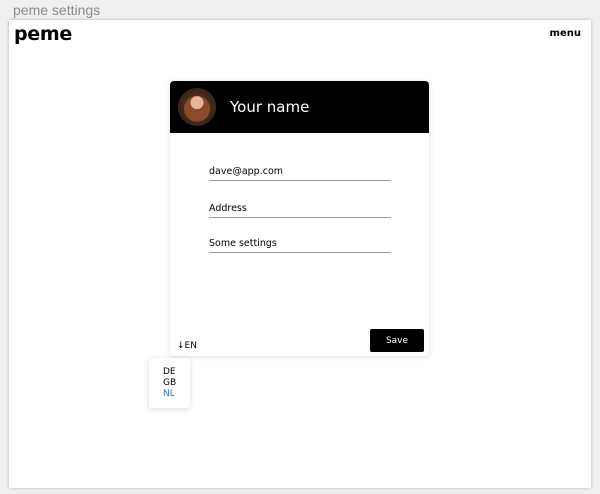 The height and width of the screenshot is (494, 600). Describe the element at coordinates (176, 372) in the screenshot. I see `language-option-de: DE` at that location.